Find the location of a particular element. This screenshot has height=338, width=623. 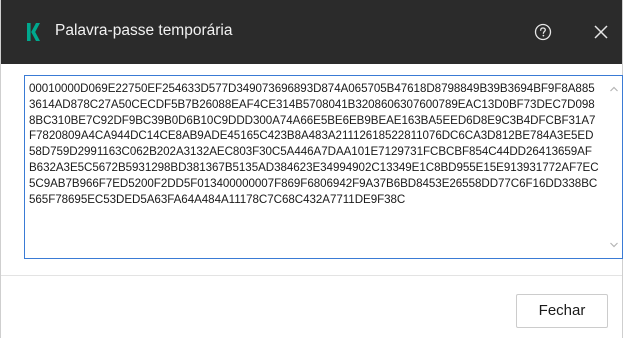

dialog-title: Palavra-passe temporária is located at coordinates (144, 30).